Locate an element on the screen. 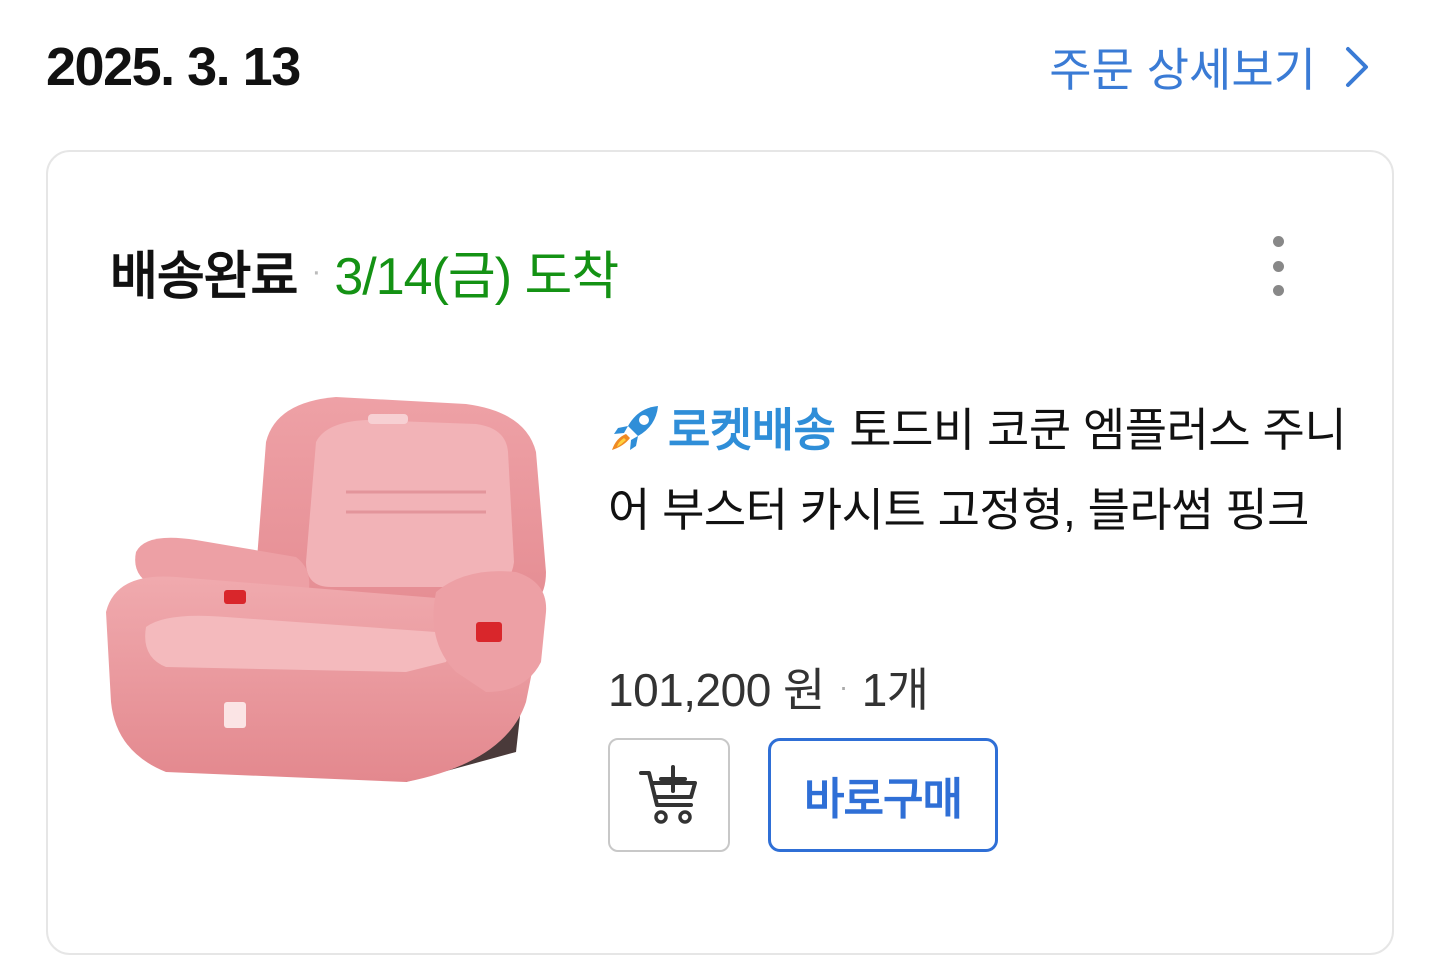 The width and height of the screenshot is (1440, 977). more-options-button is located at coordinates (1278, 266).